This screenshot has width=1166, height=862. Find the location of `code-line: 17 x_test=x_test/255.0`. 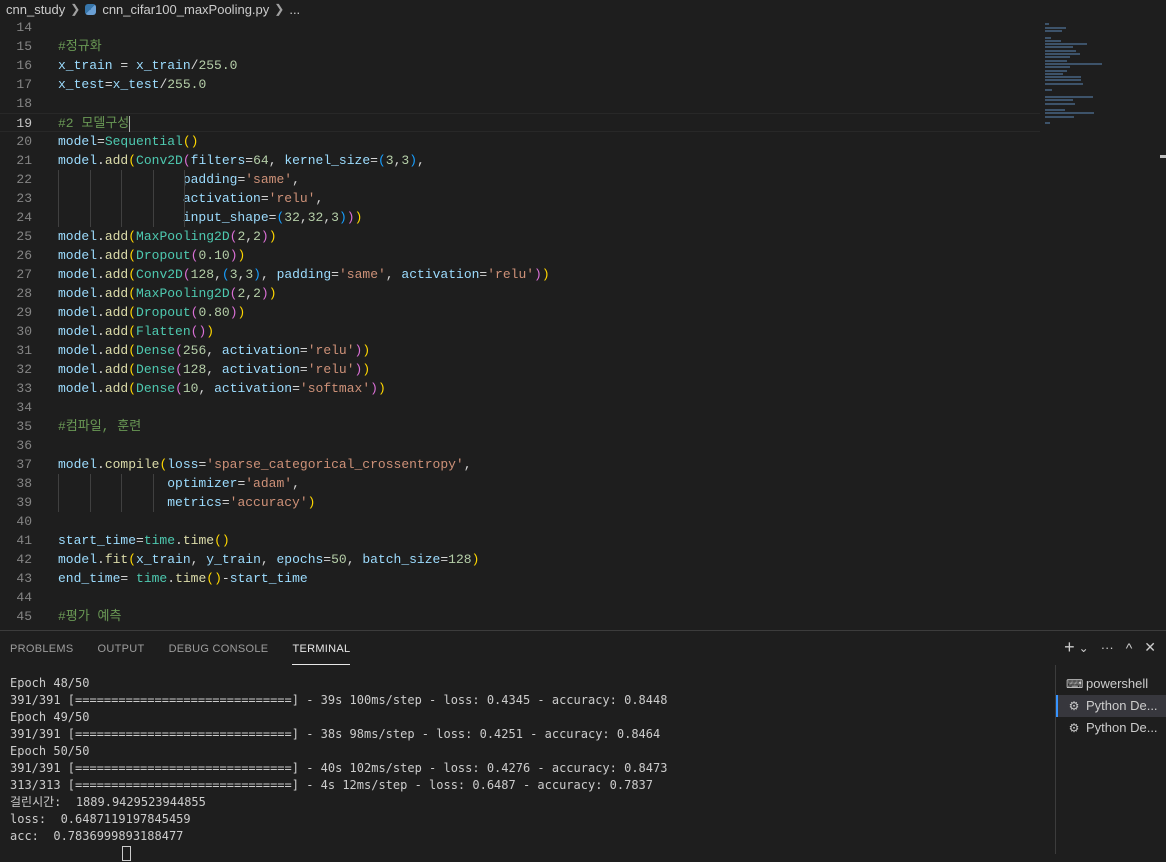

code-line: 17 x_test=x_test/255.0 is located at coordinates (520, 84).